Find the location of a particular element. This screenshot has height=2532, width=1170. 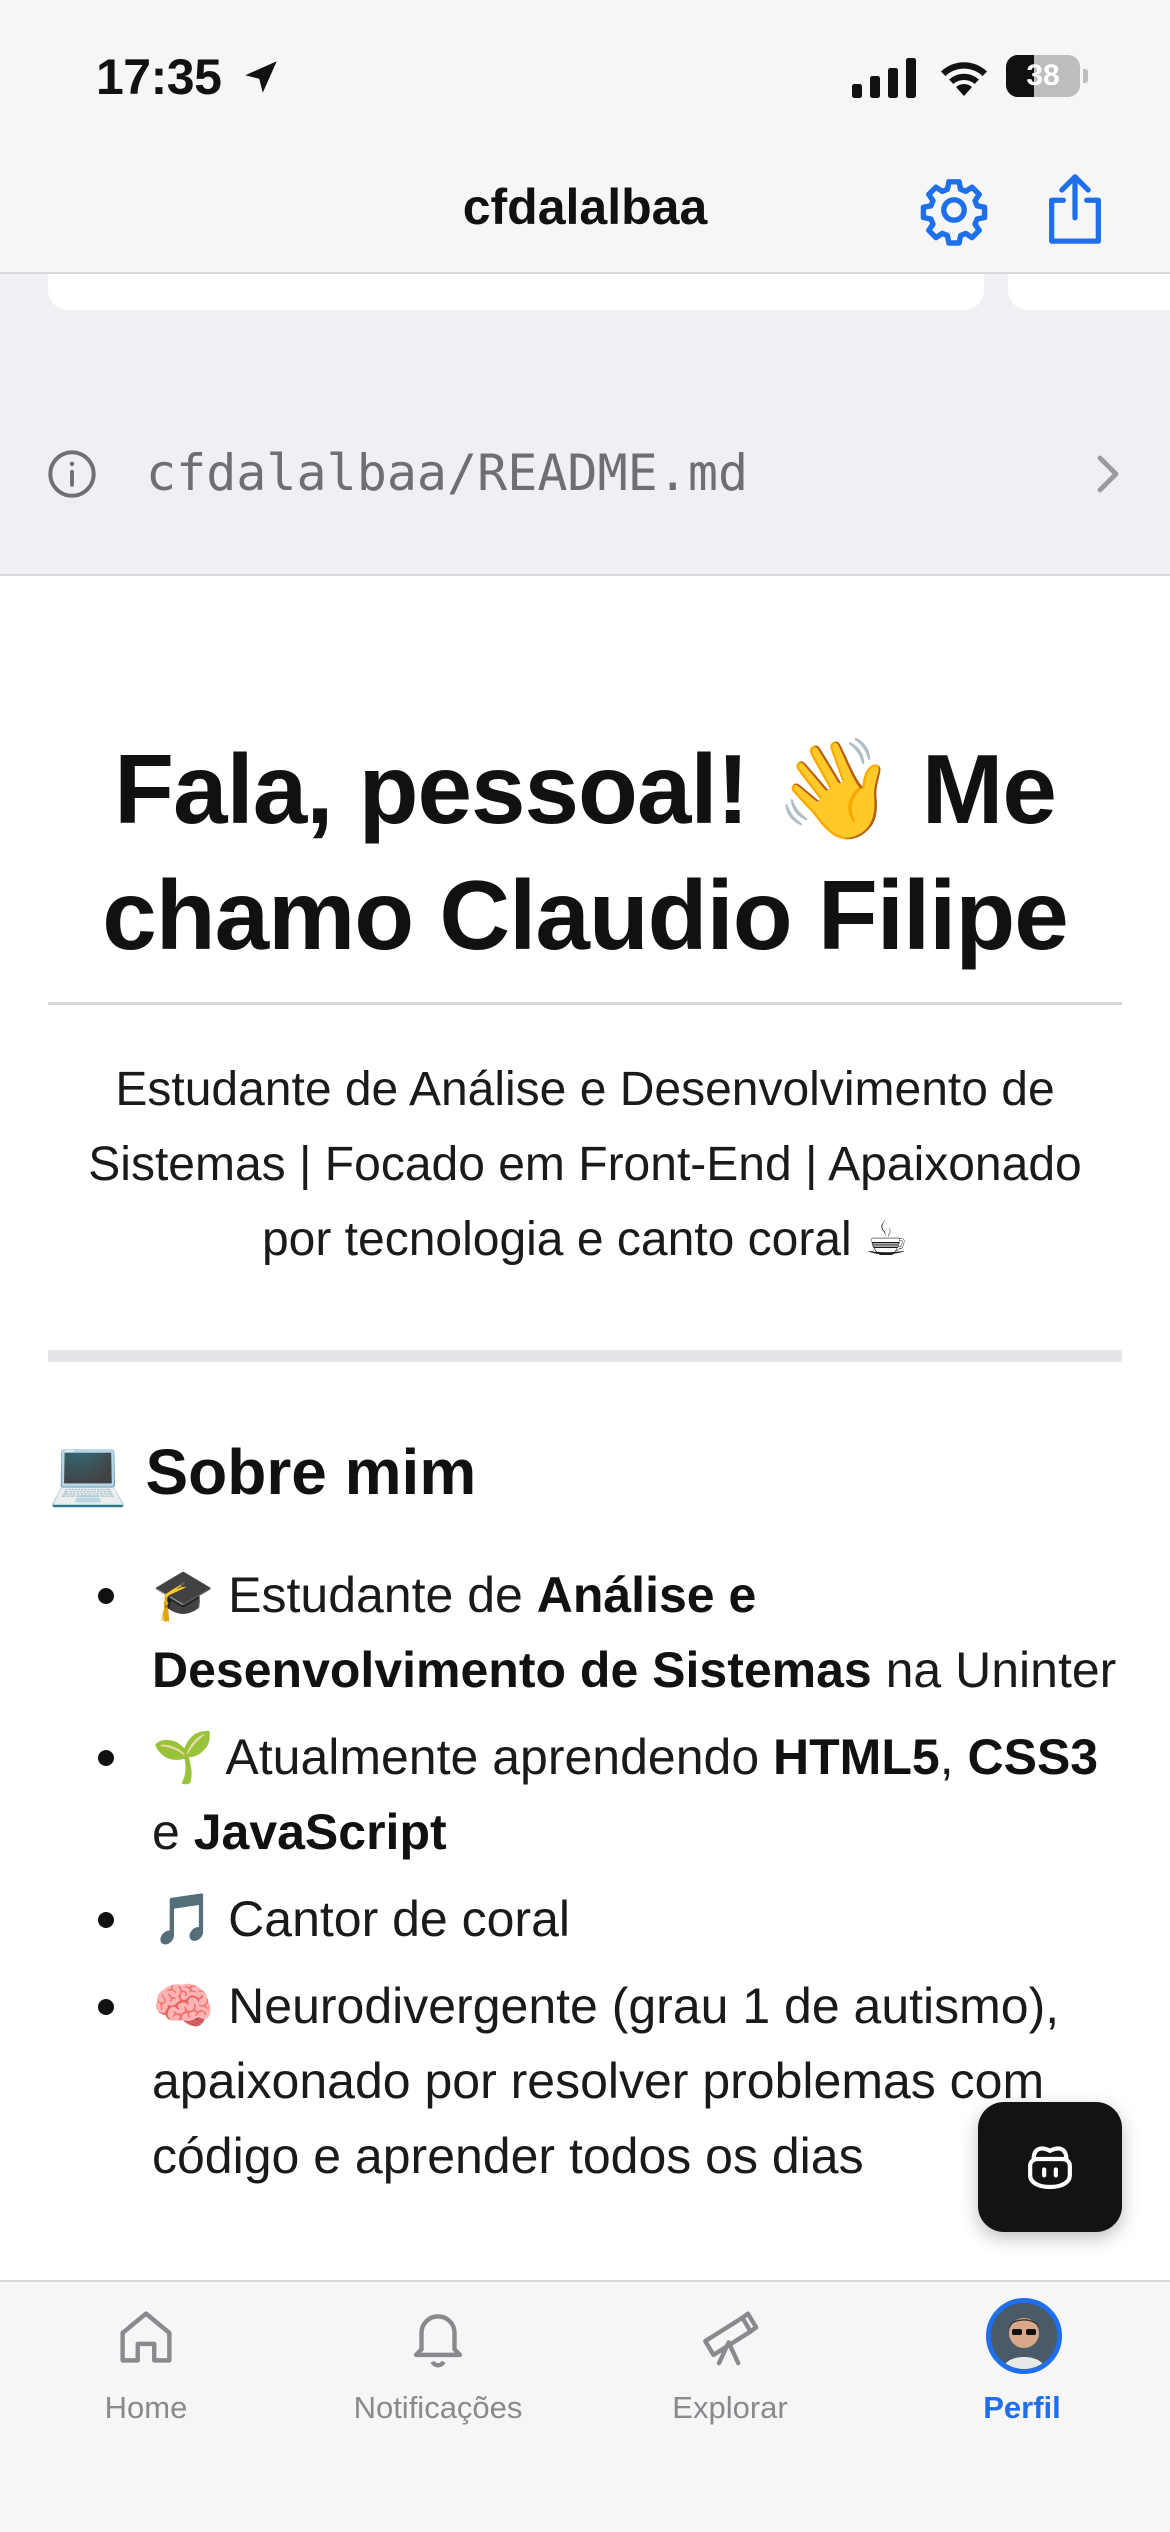

section-heading-about: 💻 Sobre mim is located at coordinates (262, 1472).